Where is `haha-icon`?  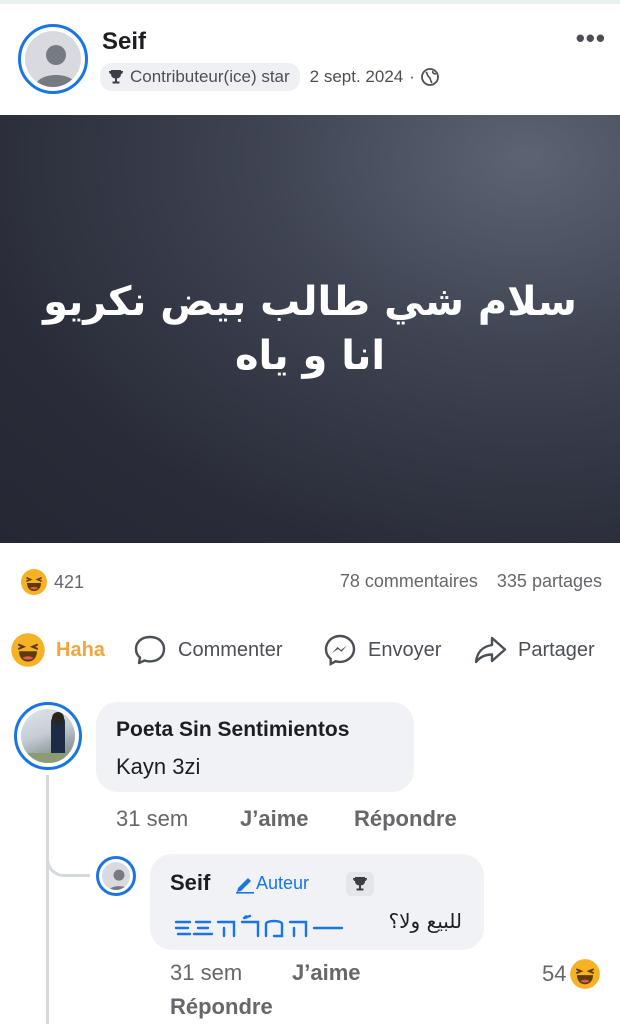
haha-icon is located at coordinates (28, 650).